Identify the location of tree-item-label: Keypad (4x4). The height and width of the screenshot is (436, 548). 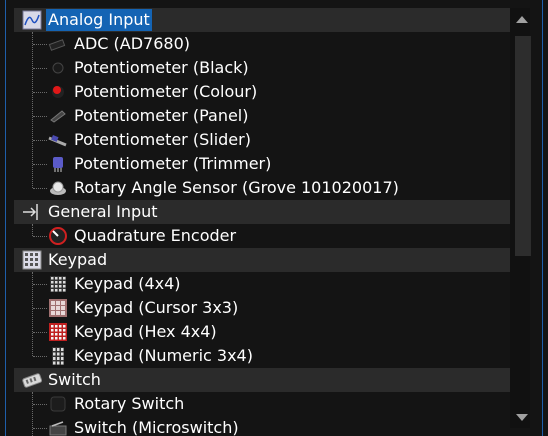
(127, 283).